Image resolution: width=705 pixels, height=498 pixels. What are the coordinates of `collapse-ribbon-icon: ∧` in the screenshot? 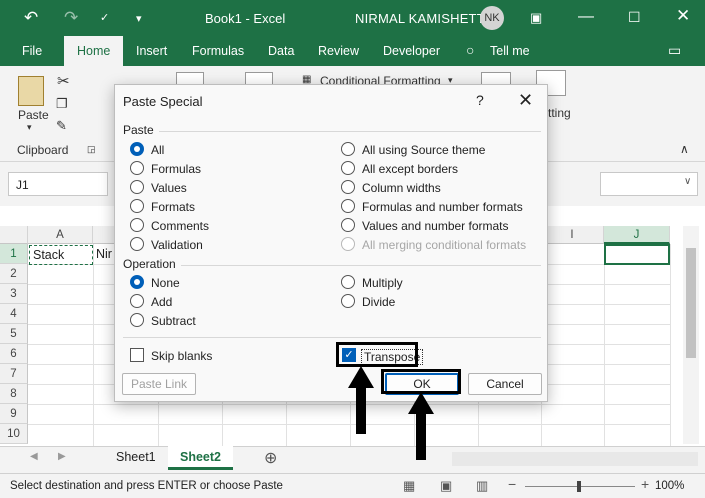 It's located at (684, 149).